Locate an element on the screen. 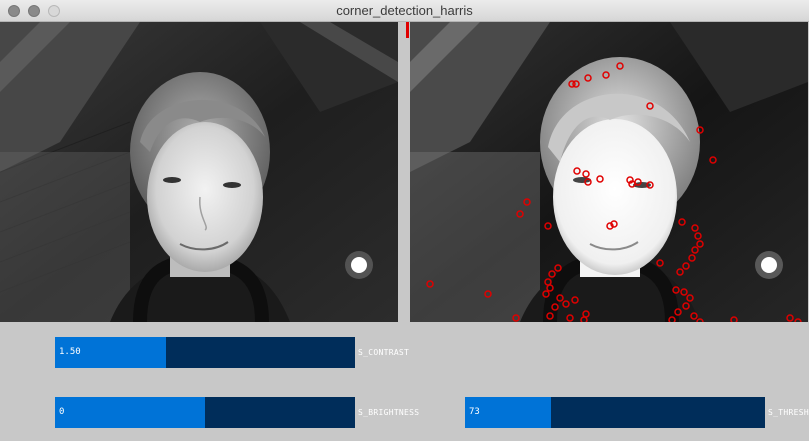 This screenshot has width=809, height=441. window-titlebar: corner_detection_harris is located at coordinates (404, 11).